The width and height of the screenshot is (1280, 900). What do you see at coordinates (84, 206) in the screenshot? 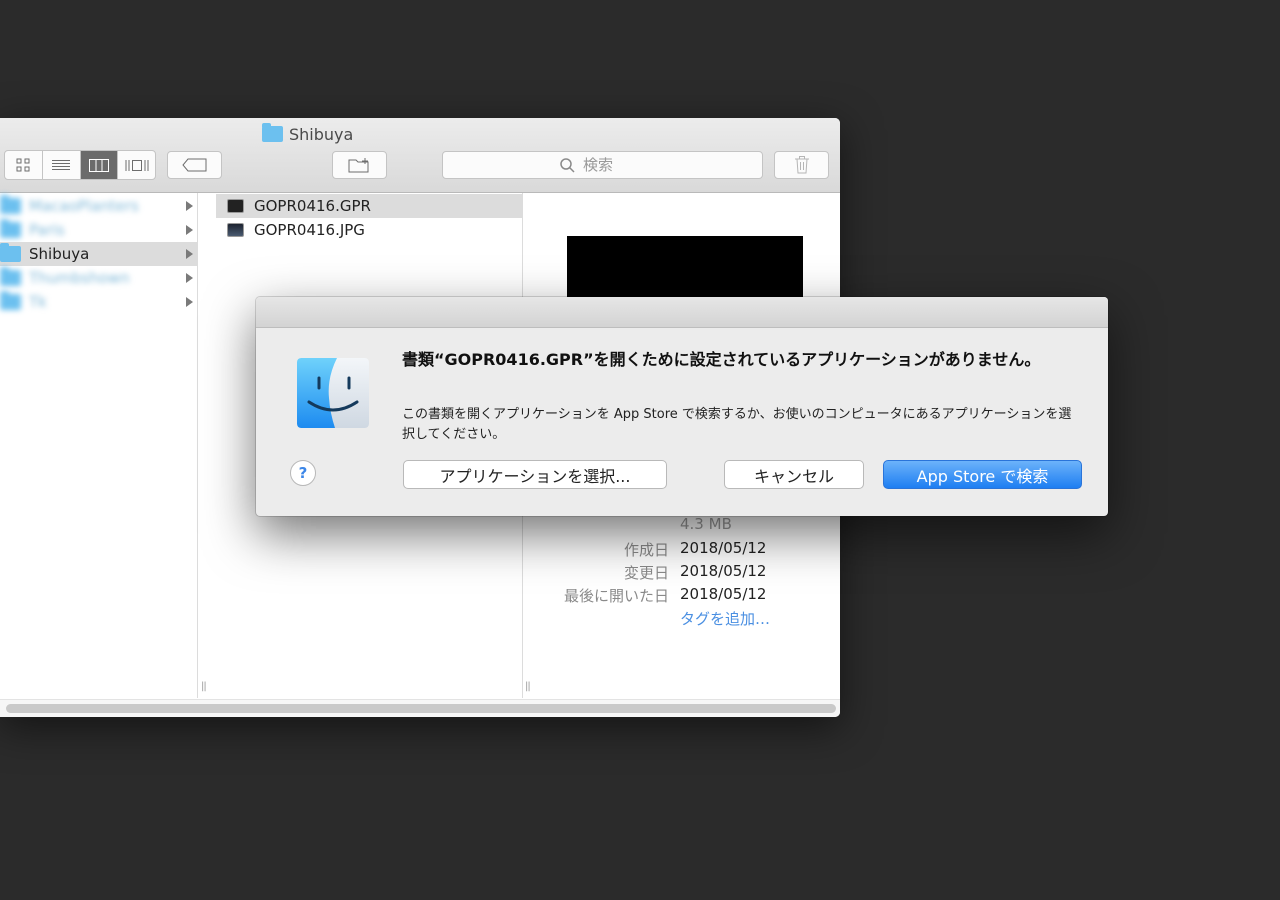
I see `folder-label: MacaoPlanters` at bounding box center [84, 206].